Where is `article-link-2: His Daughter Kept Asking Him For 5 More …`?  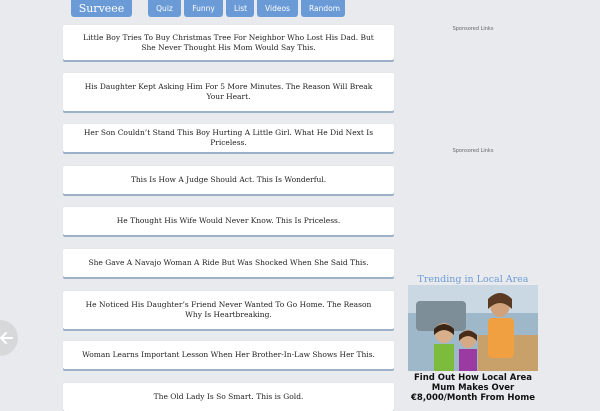
article-link-2: His Daughter Kept Asking Him For 5 More … is located at coordinates (228, 92).